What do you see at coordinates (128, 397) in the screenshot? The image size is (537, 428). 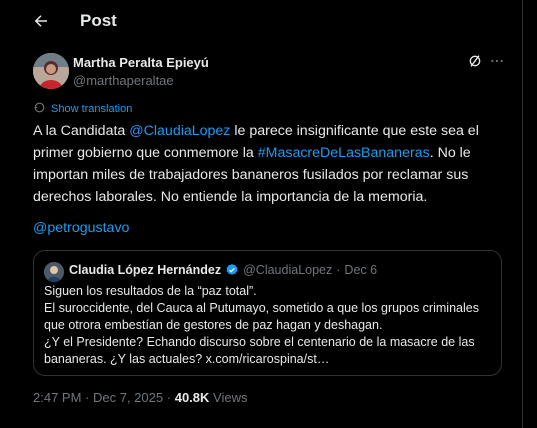 I see `post-date: Dec 7, 2025` at bounding box center [128, 397].